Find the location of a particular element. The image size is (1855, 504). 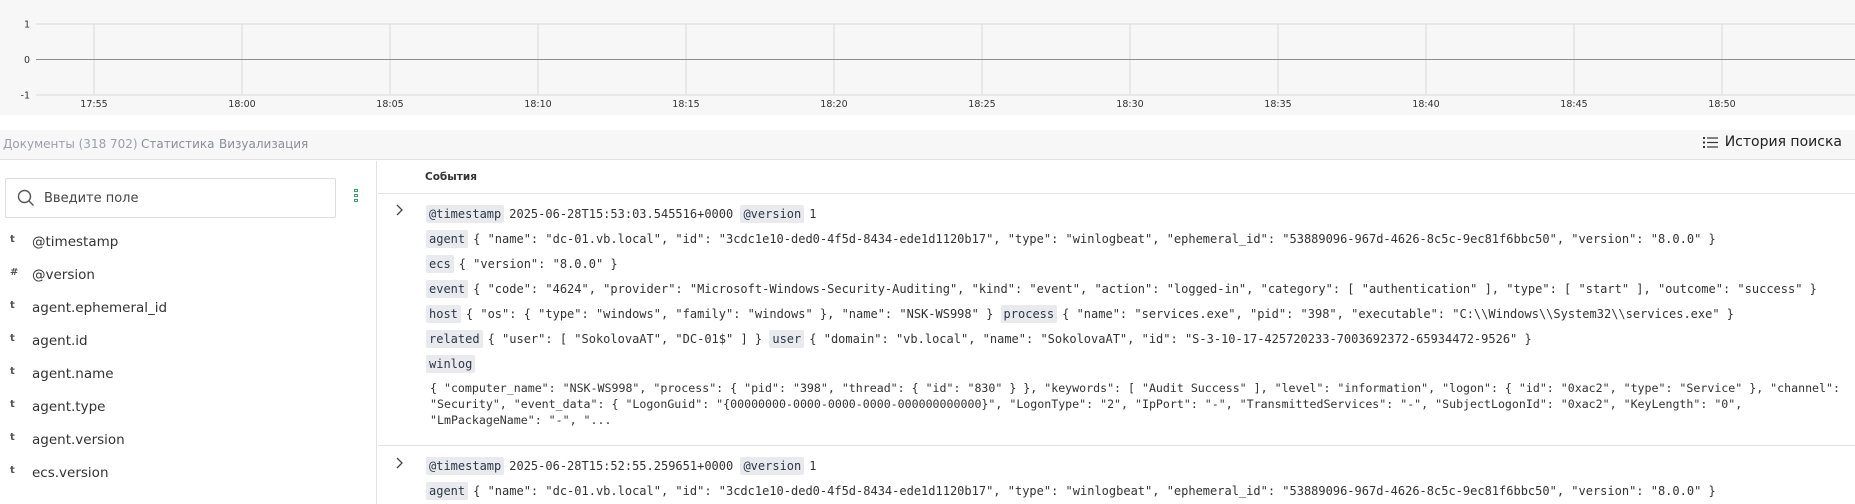

field-type-icon: # is located at coordinates (14, 272).